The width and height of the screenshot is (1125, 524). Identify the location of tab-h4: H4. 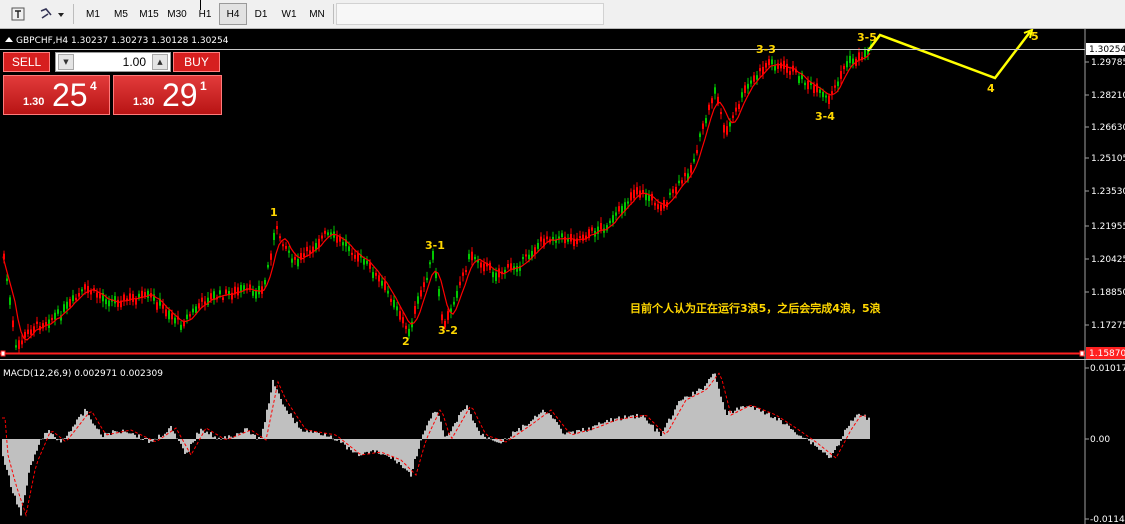
(233, 14).